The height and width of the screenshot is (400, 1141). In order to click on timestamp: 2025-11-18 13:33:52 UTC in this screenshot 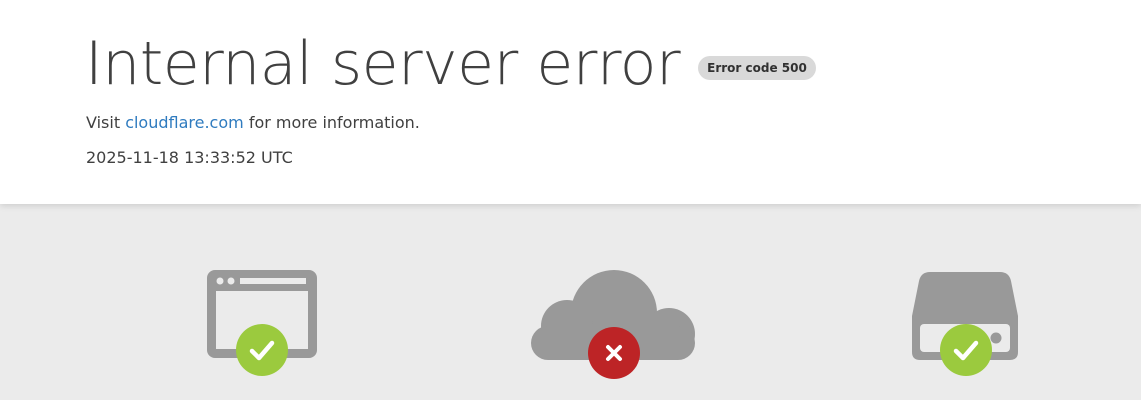, I will do `click(189, 157)`.